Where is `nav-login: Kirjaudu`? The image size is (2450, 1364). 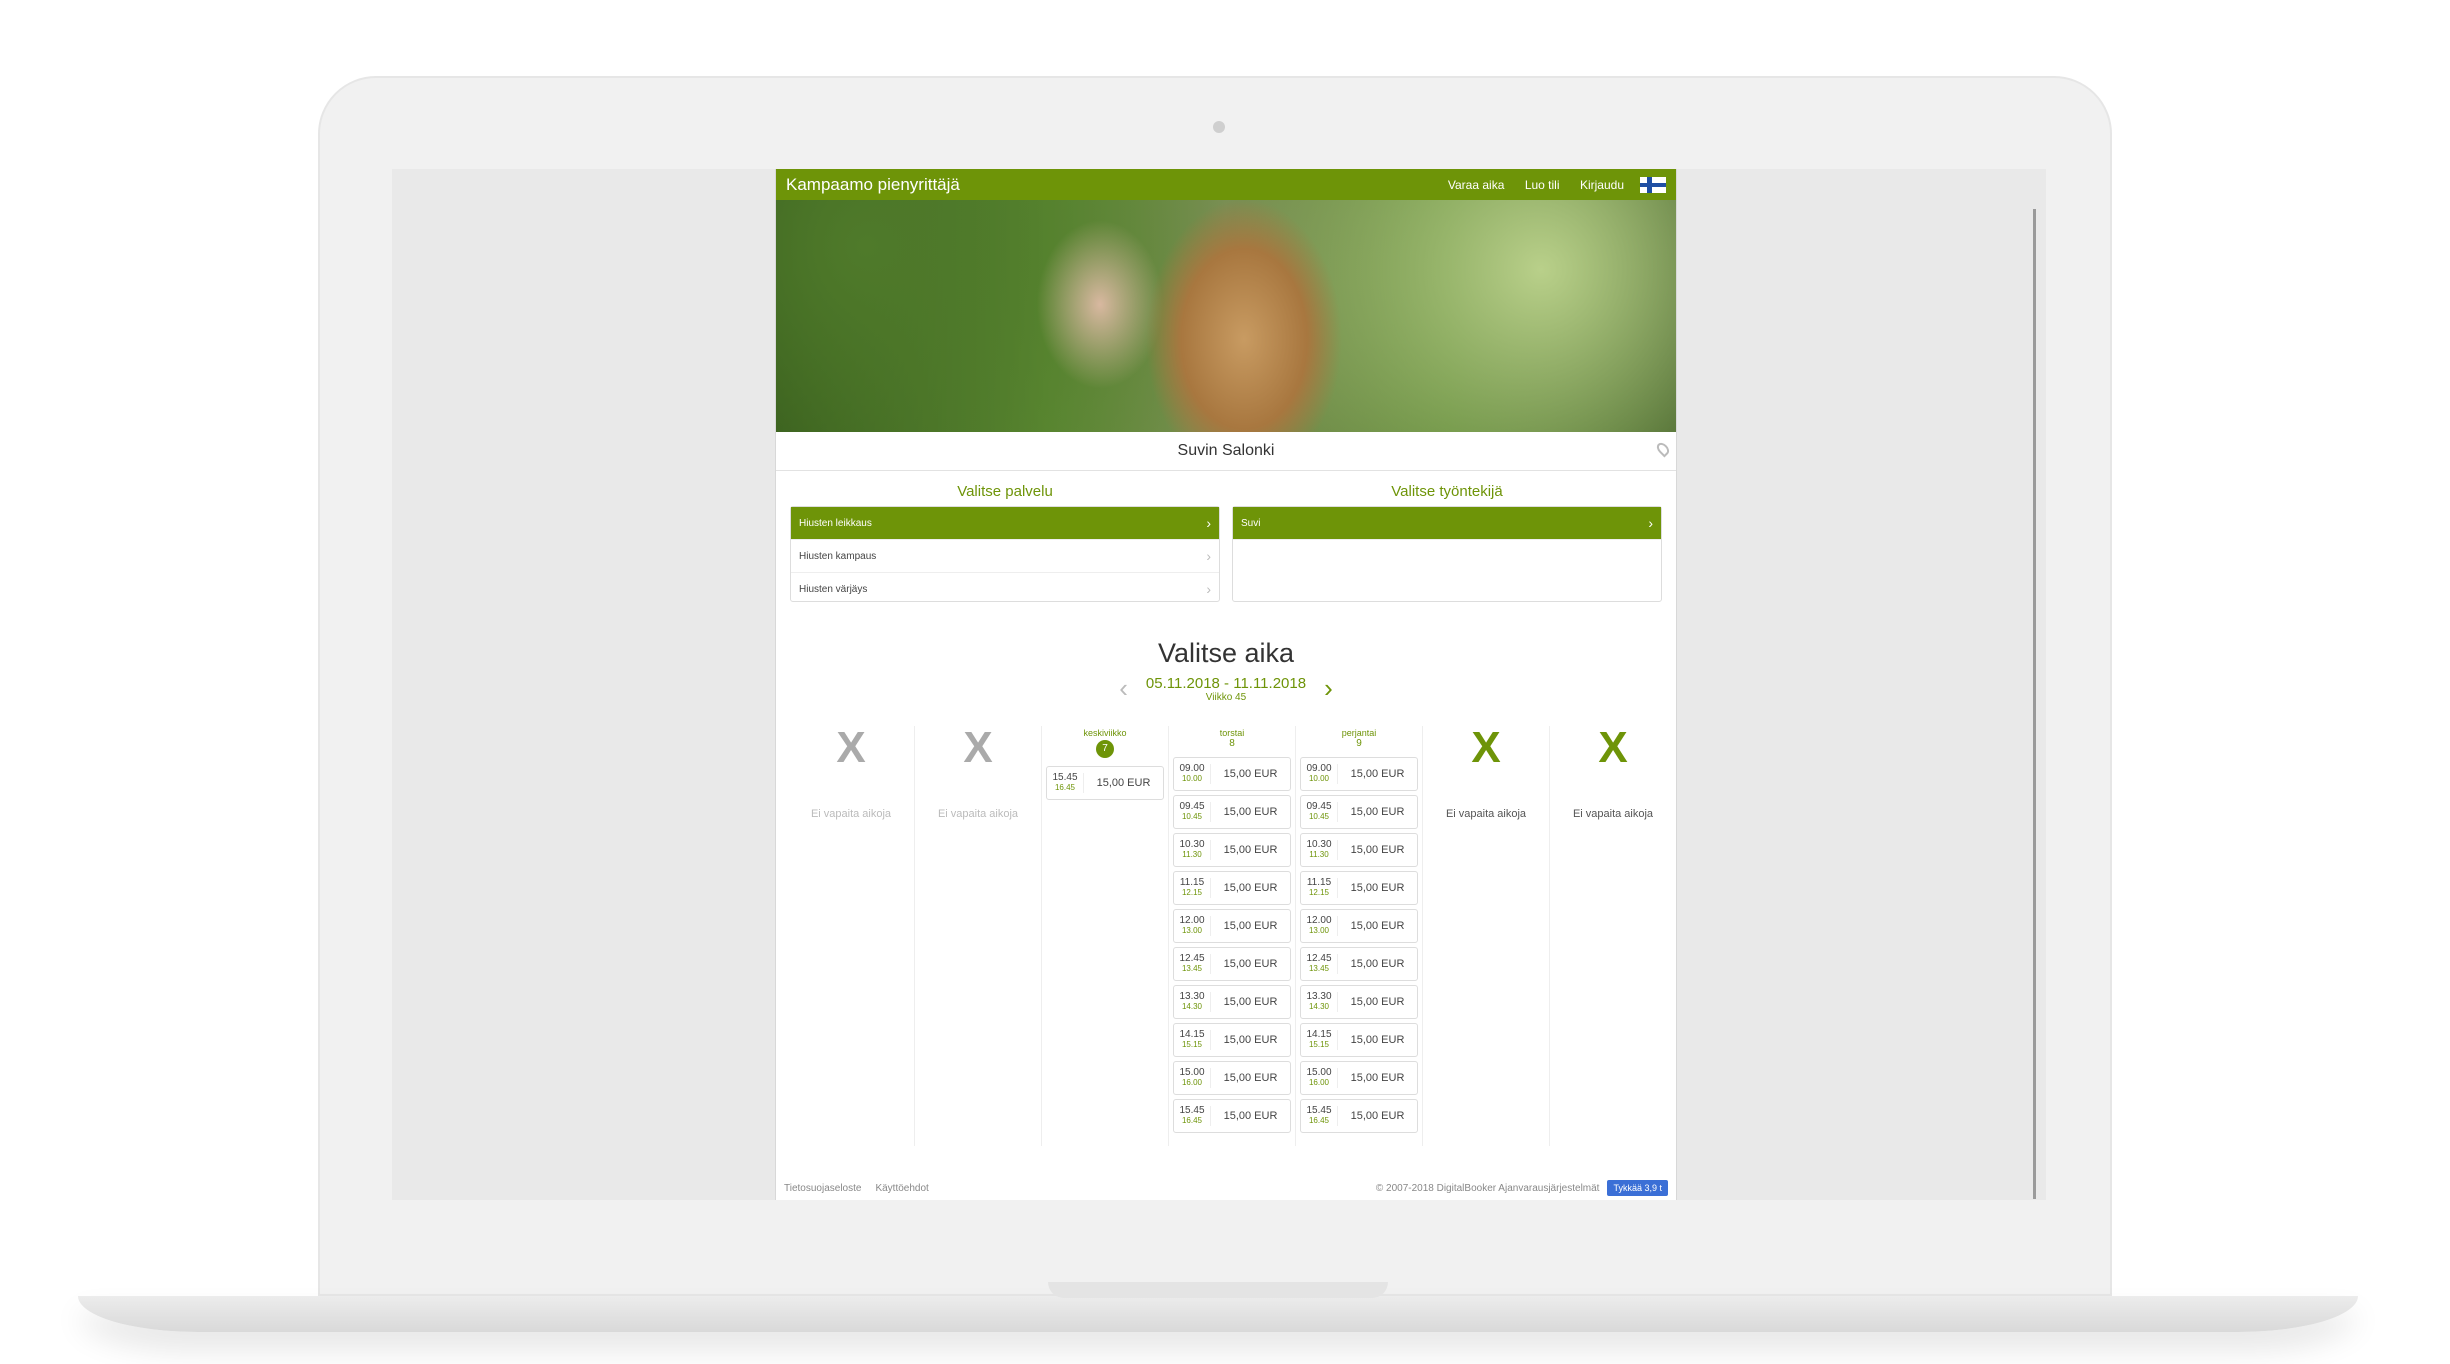 nav-login: Kirjaudu is located at coordinates (1602, 185).